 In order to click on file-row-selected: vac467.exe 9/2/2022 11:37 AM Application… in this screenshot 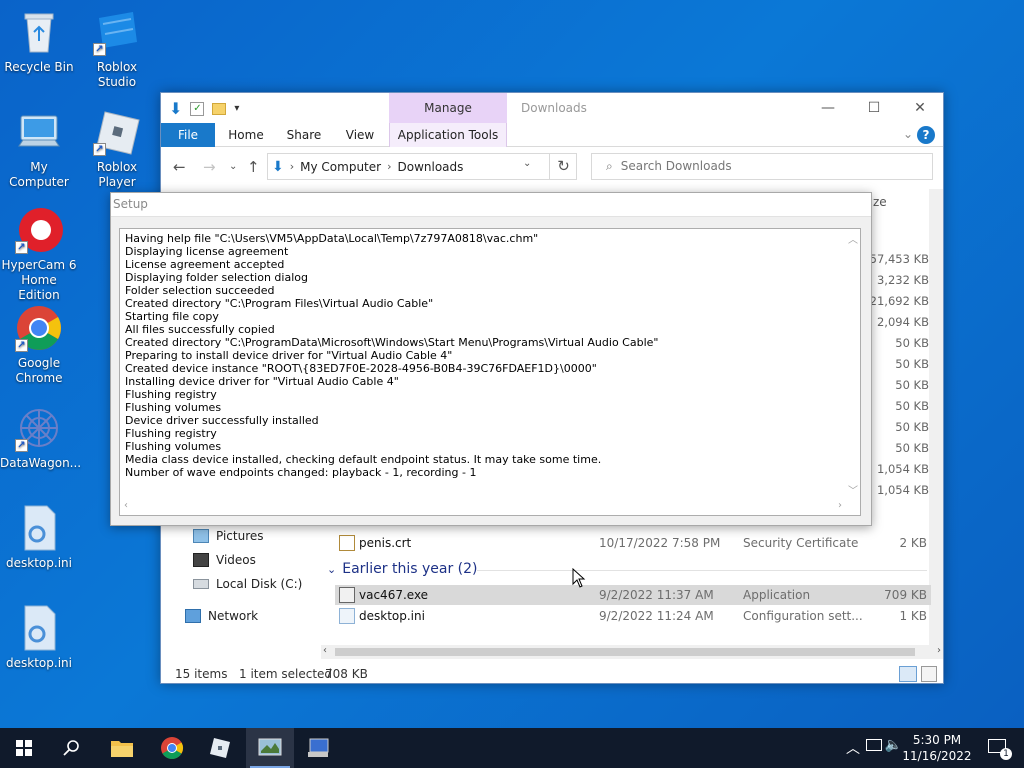, I will do `click(633, 595)`.